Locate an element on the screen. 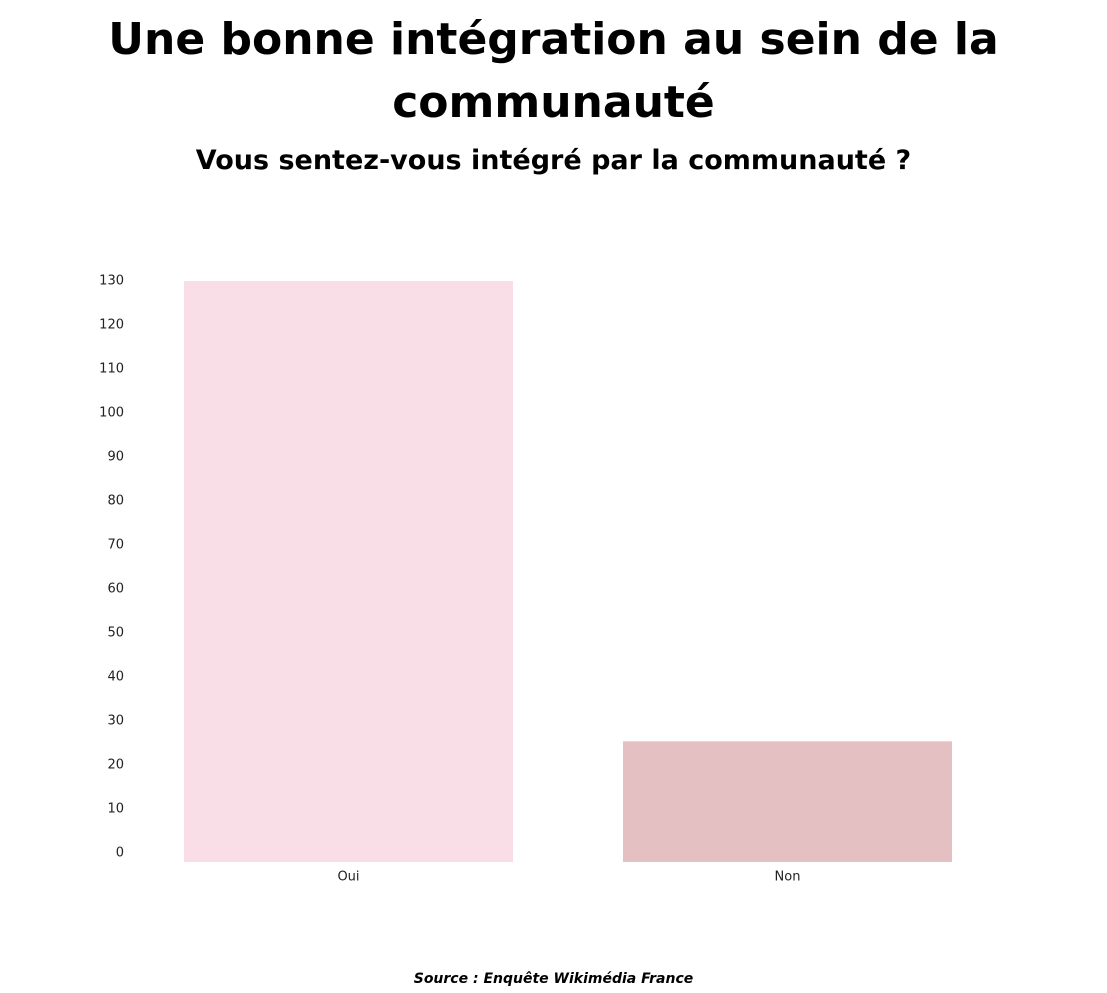 Image resolution: width=1107 pixels, height=993 pixels. y-tick-label: 60 is located at coordinates (115, 589).